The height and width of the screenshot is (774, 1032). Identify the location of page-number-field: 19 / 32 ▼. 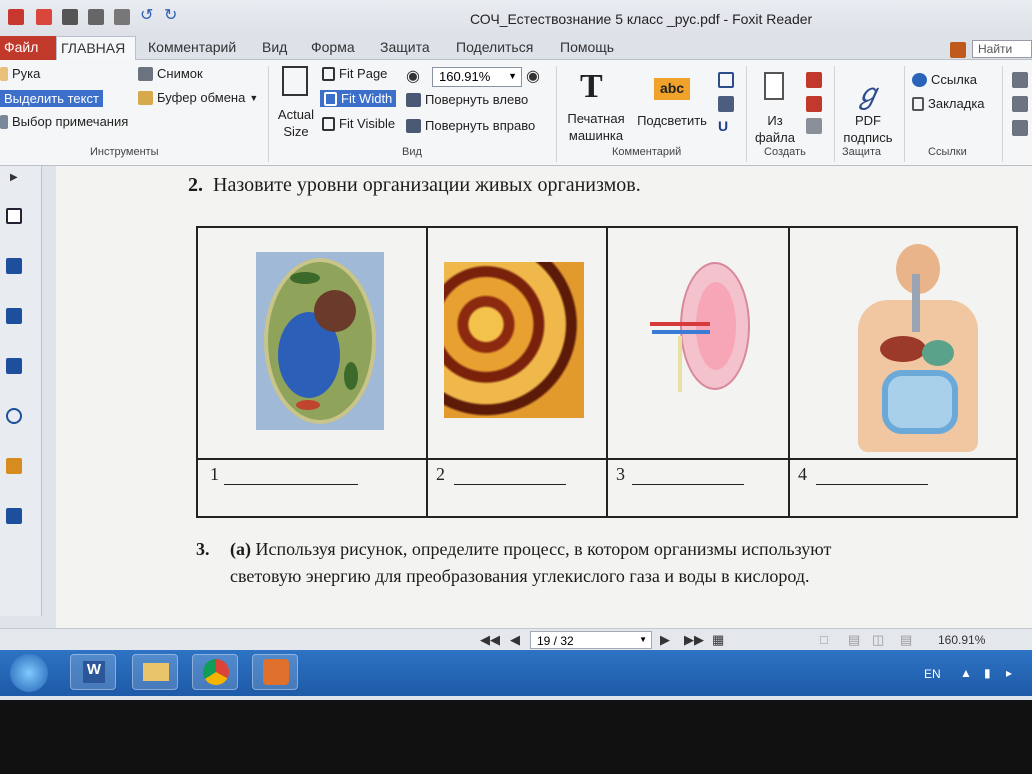
(591, 640).